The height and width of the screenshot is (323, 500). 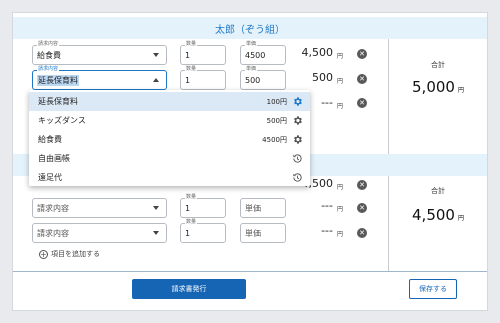 I want to click on row3-yen: 円, so click(x=340, y=106).